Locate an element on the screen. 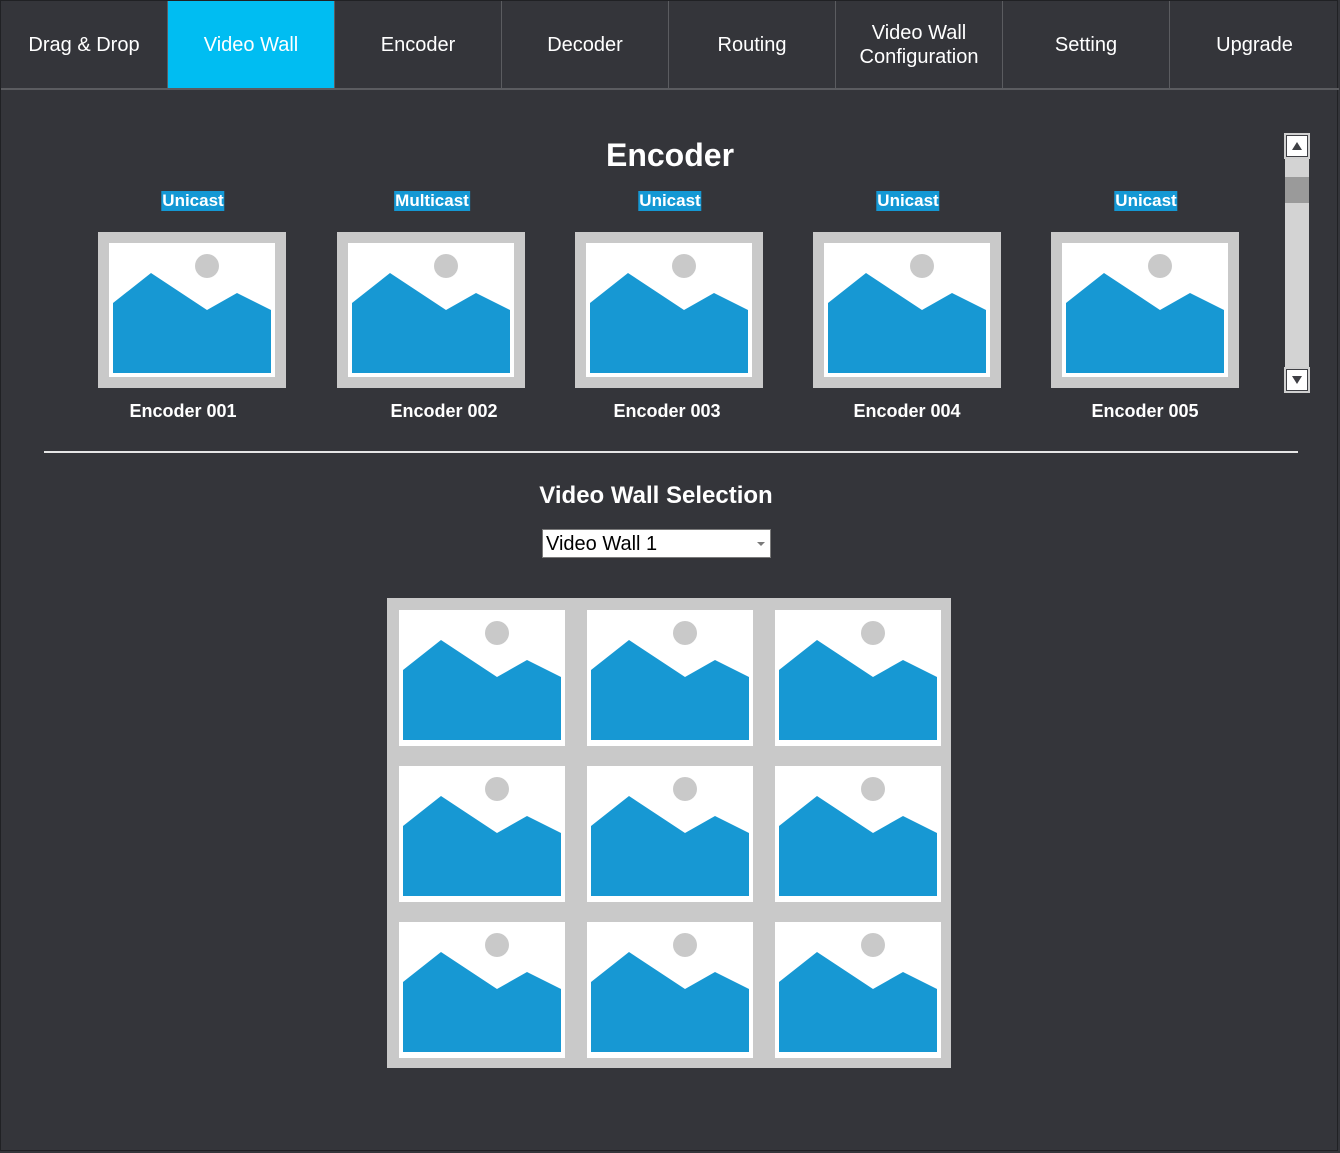  encoder-card-003: Unicast Encoder 003 is located at coordinates (670, 307).